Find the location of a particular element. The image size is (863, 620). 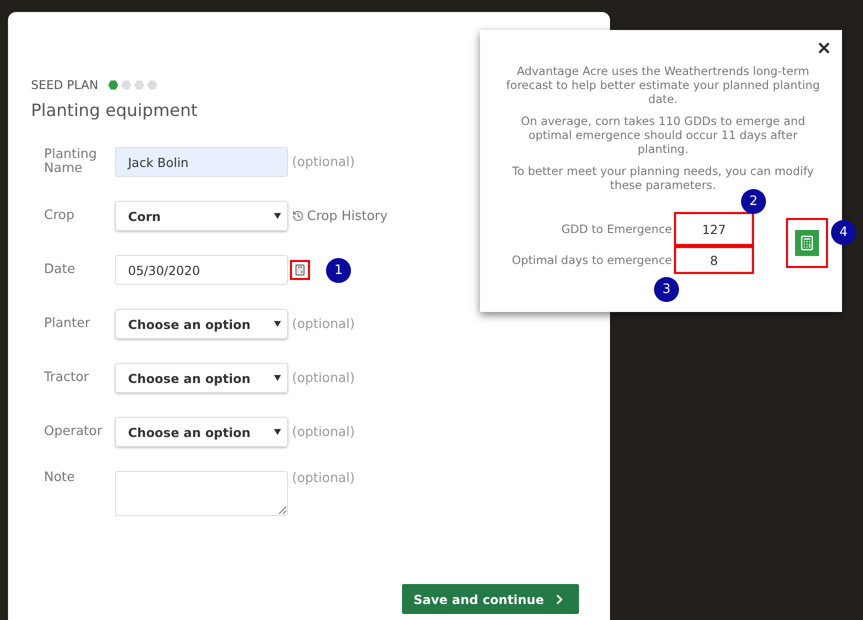

info-text: Advantage Acre uses the Weathertrends long-term forecast to help better estimate your planned planting date. is located at coordinates (663, 85).